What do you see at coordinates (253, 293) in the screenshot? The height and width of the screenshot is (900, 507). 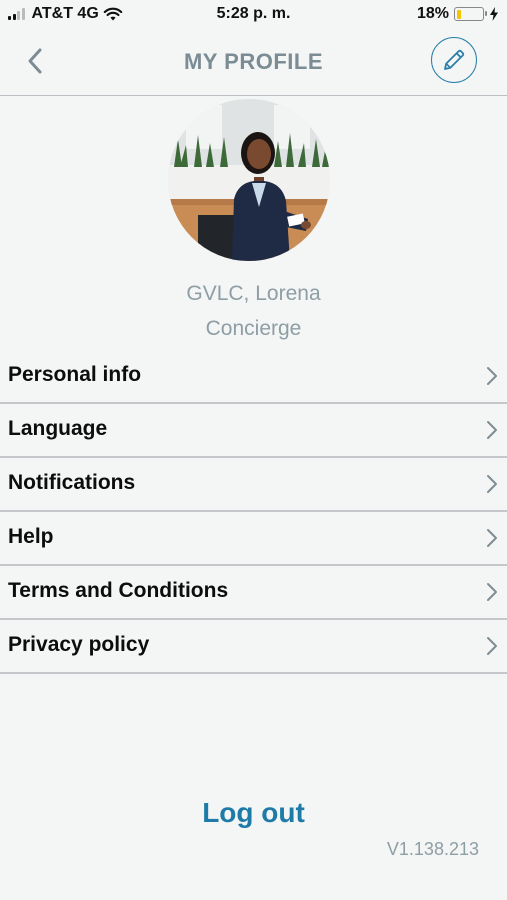 I see `profile-name: GVLC, Lorena` at bounding box center [253, 293].